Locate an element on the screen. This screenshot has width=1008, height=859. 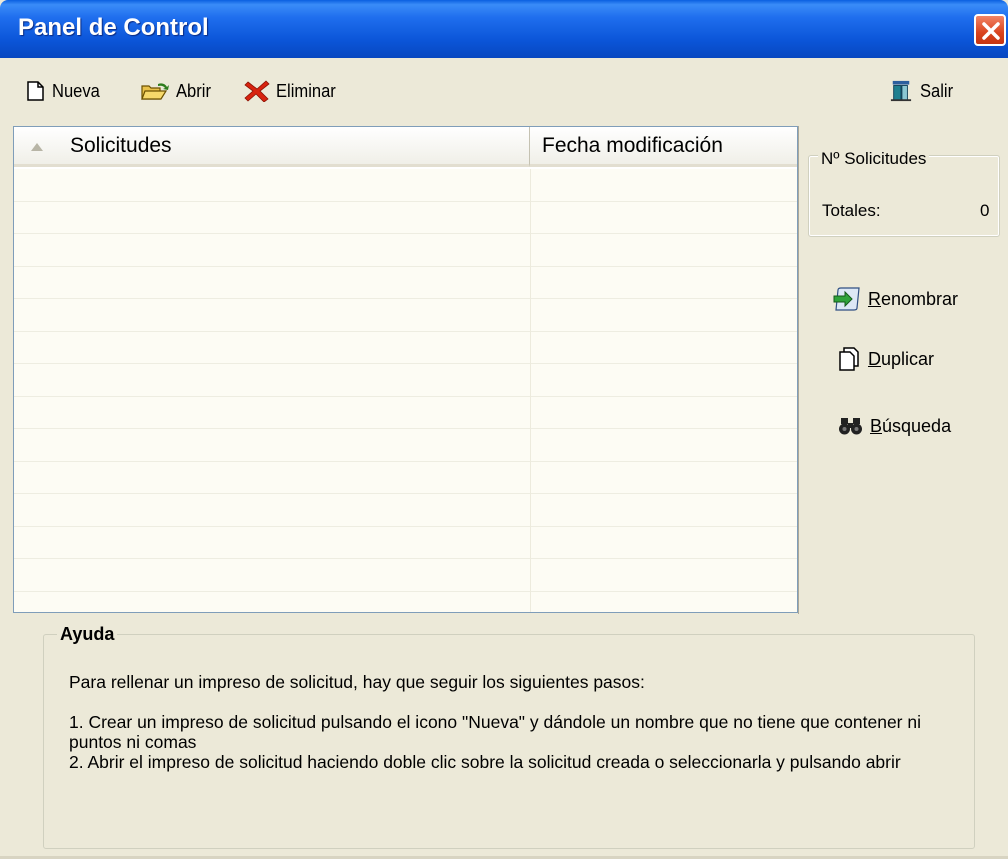
list-header: Solicitudes Fecha modificación is located at coordinates (405, 148).